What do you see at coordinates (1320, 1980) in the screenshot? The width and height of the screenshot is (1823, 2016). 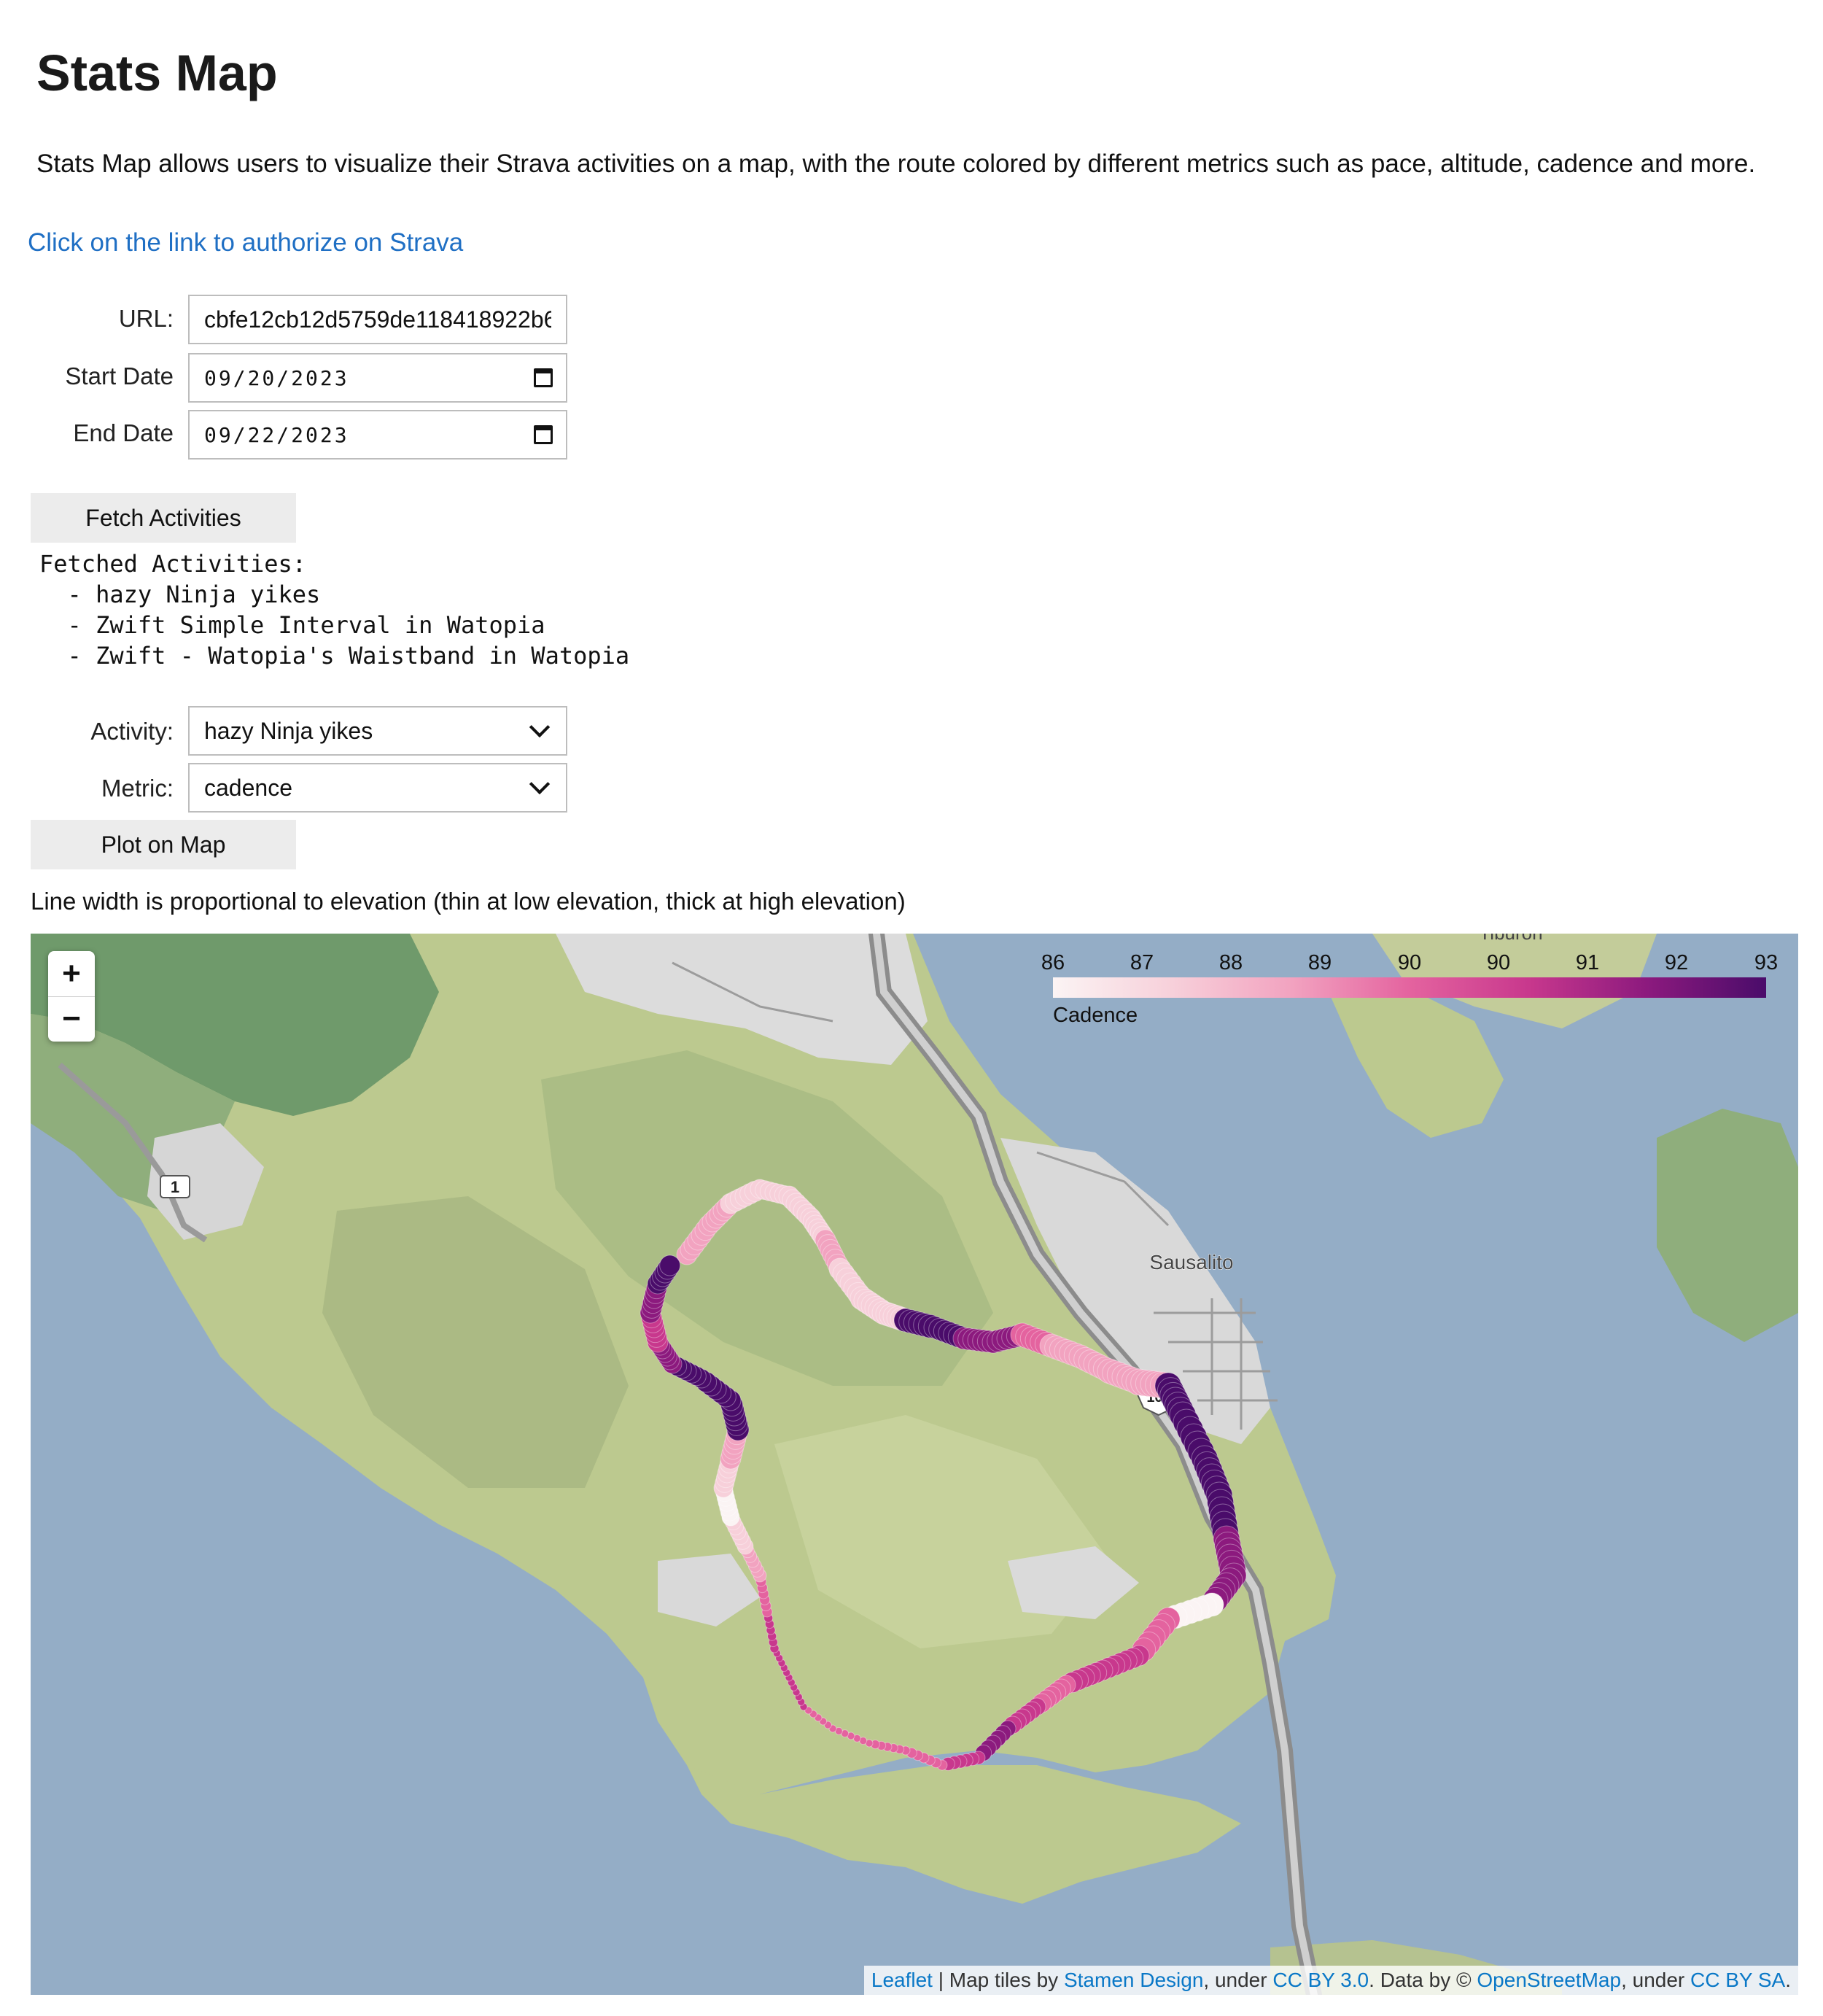 I see `cc-by-link: CC BY 3.0` at bounding box center [1320, 1980].